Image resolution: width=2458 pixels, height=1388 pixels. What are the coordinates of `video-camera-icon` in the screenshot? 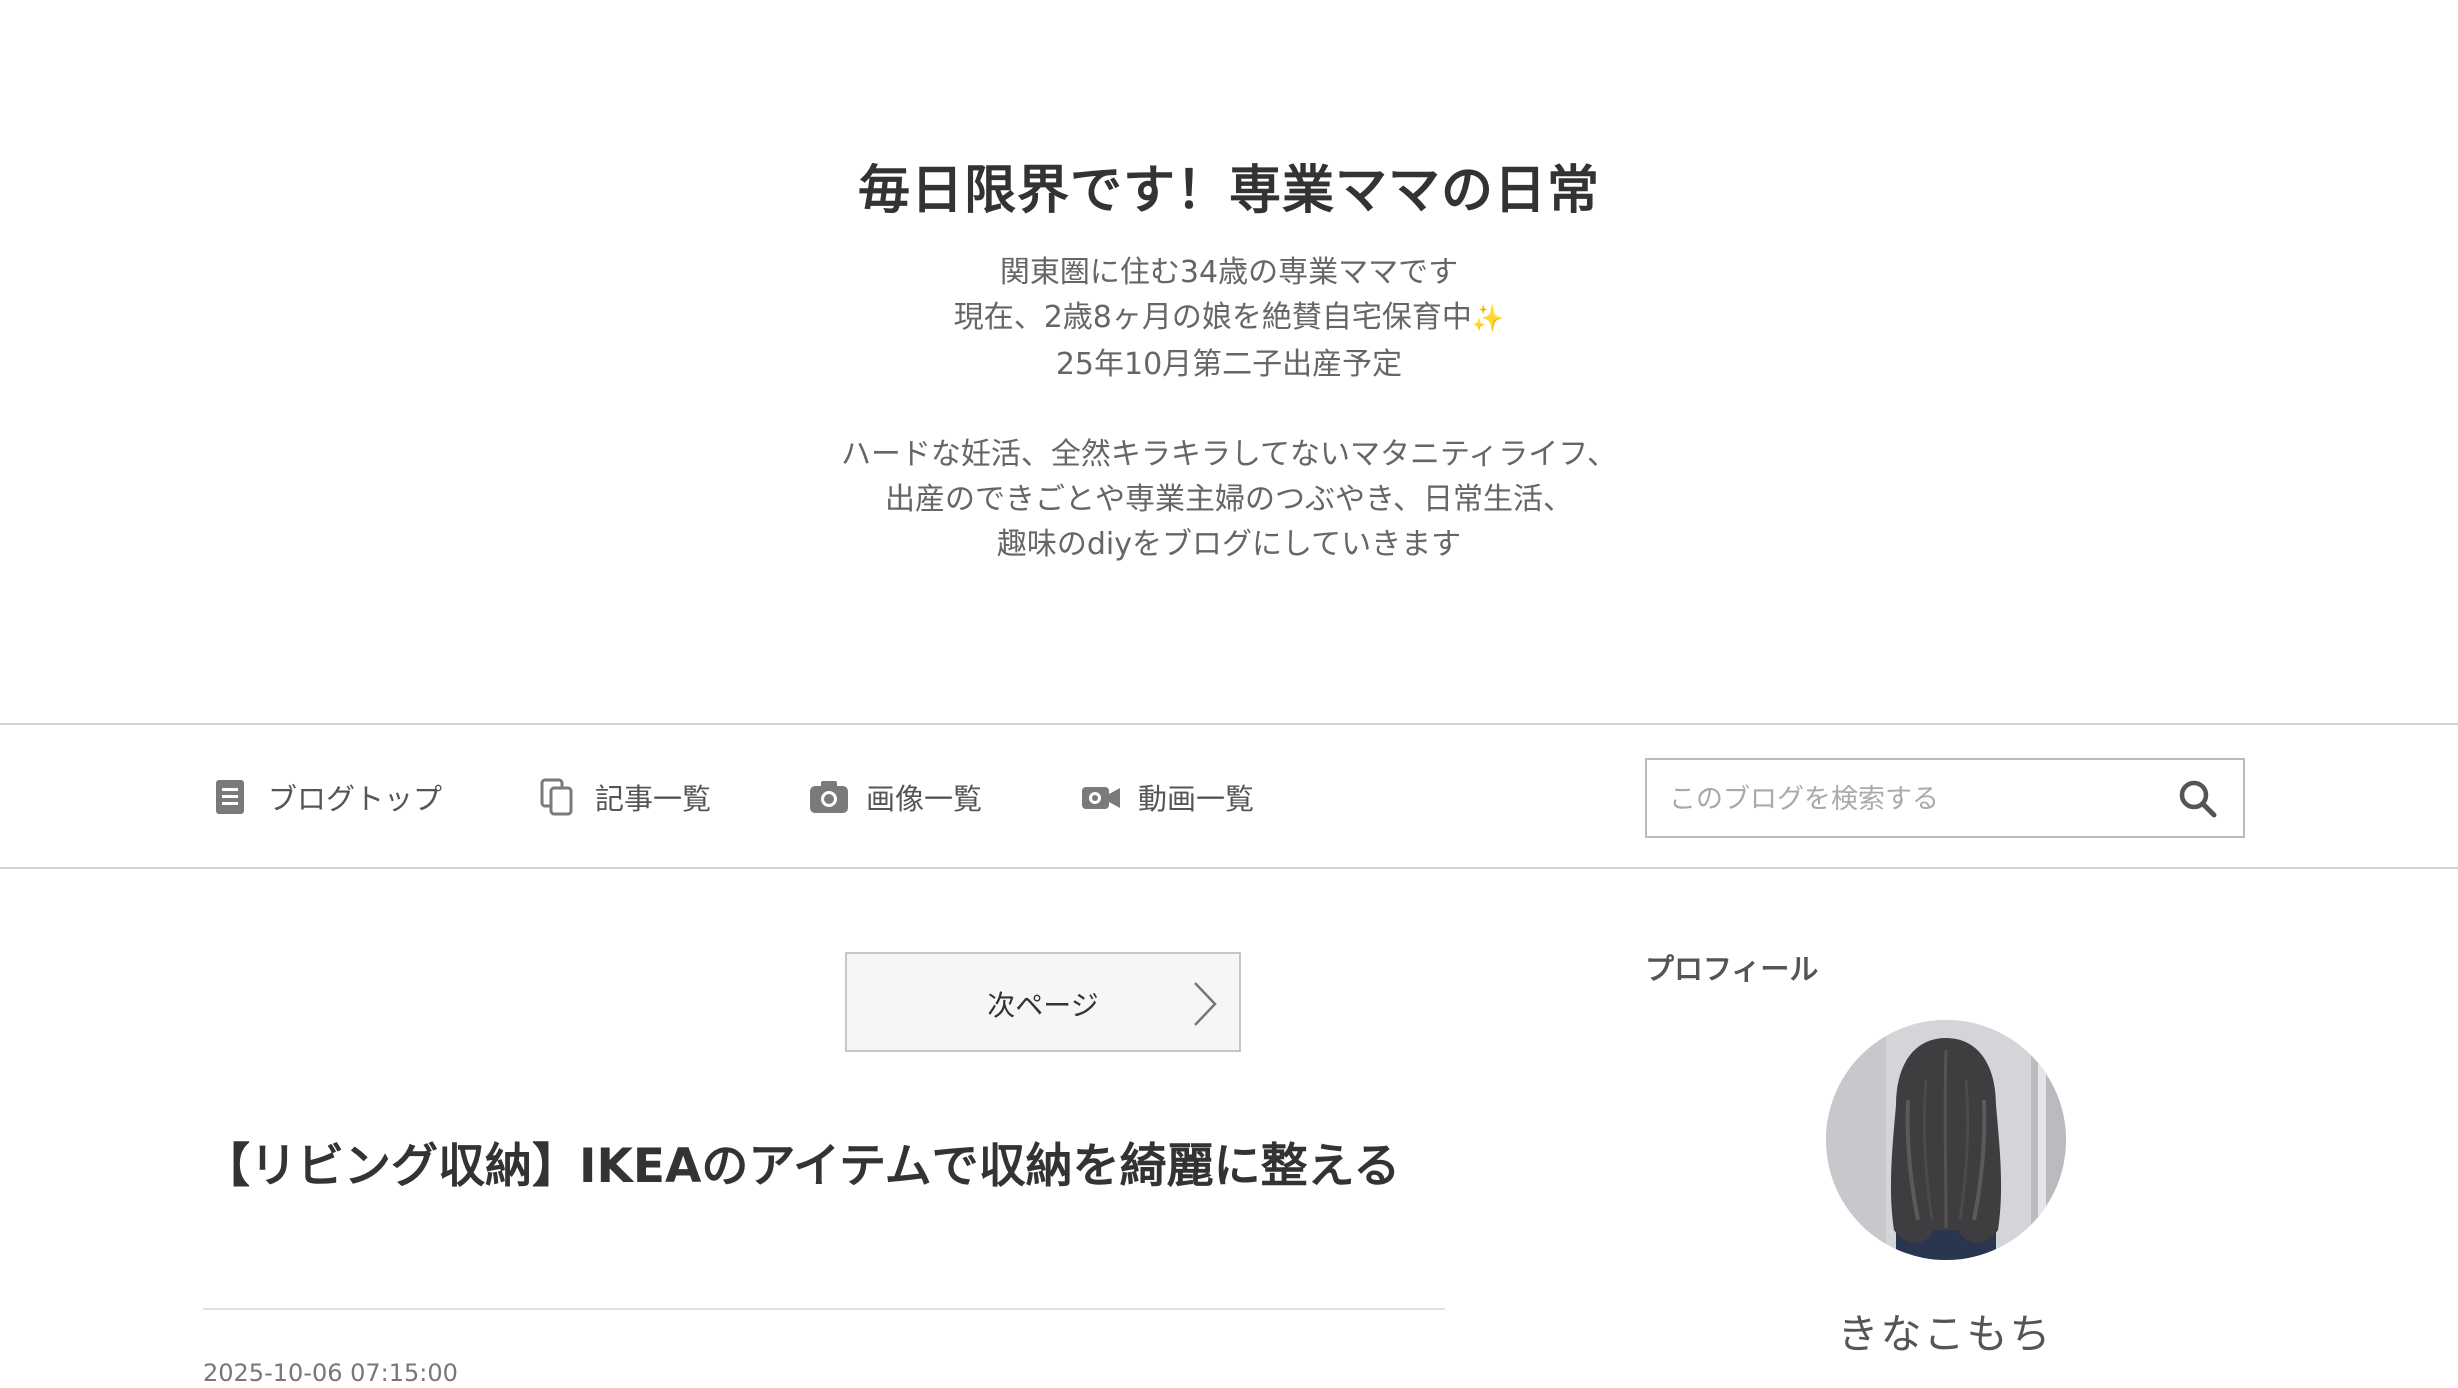 It's located at (1101, 797).